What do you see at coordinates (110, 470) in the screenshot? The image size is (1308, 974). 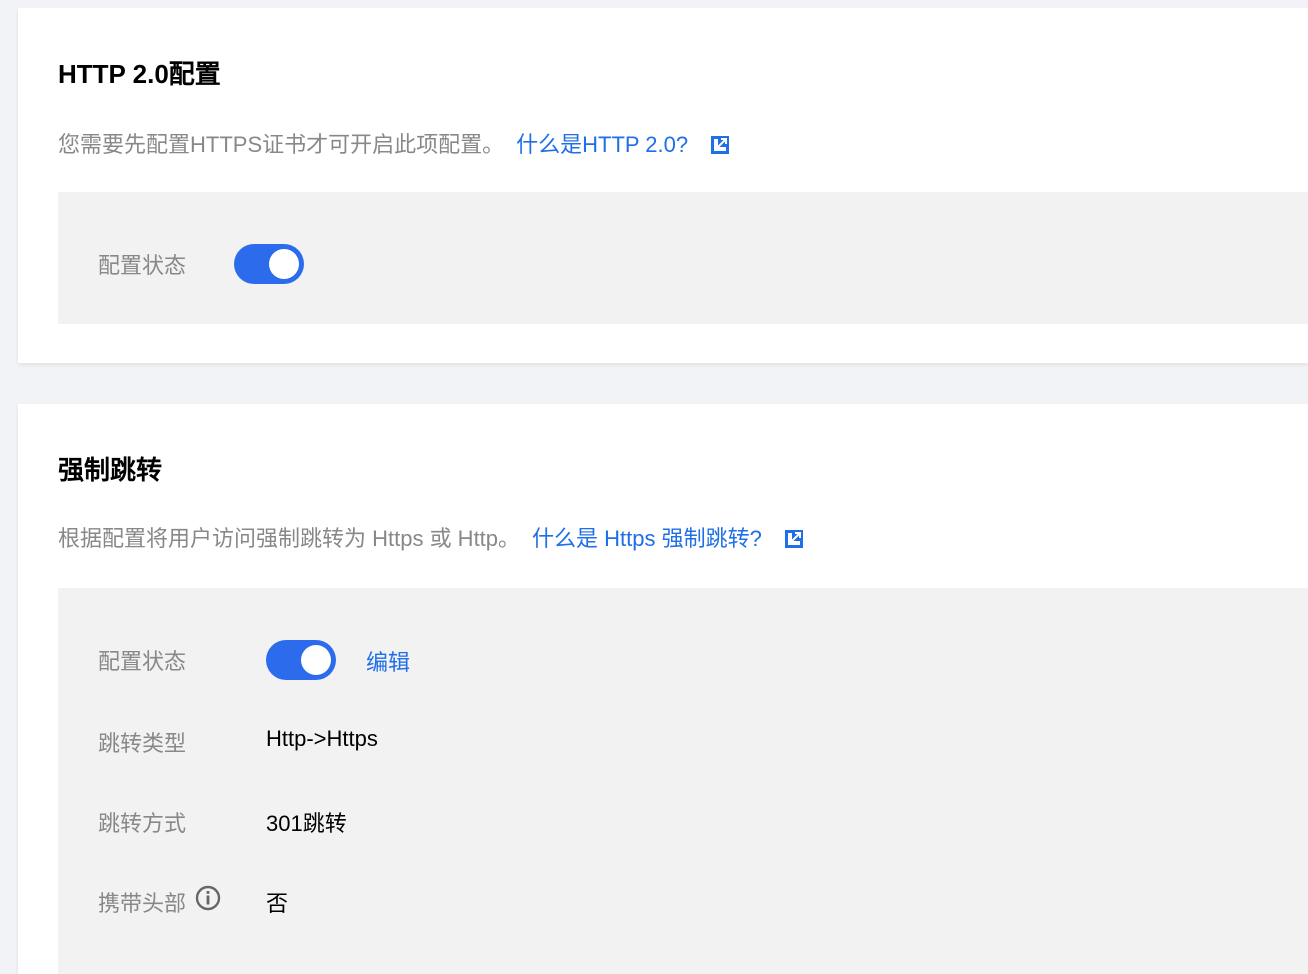 I see `redirect-title: 强制跳转` at bounding box center [110, 470].